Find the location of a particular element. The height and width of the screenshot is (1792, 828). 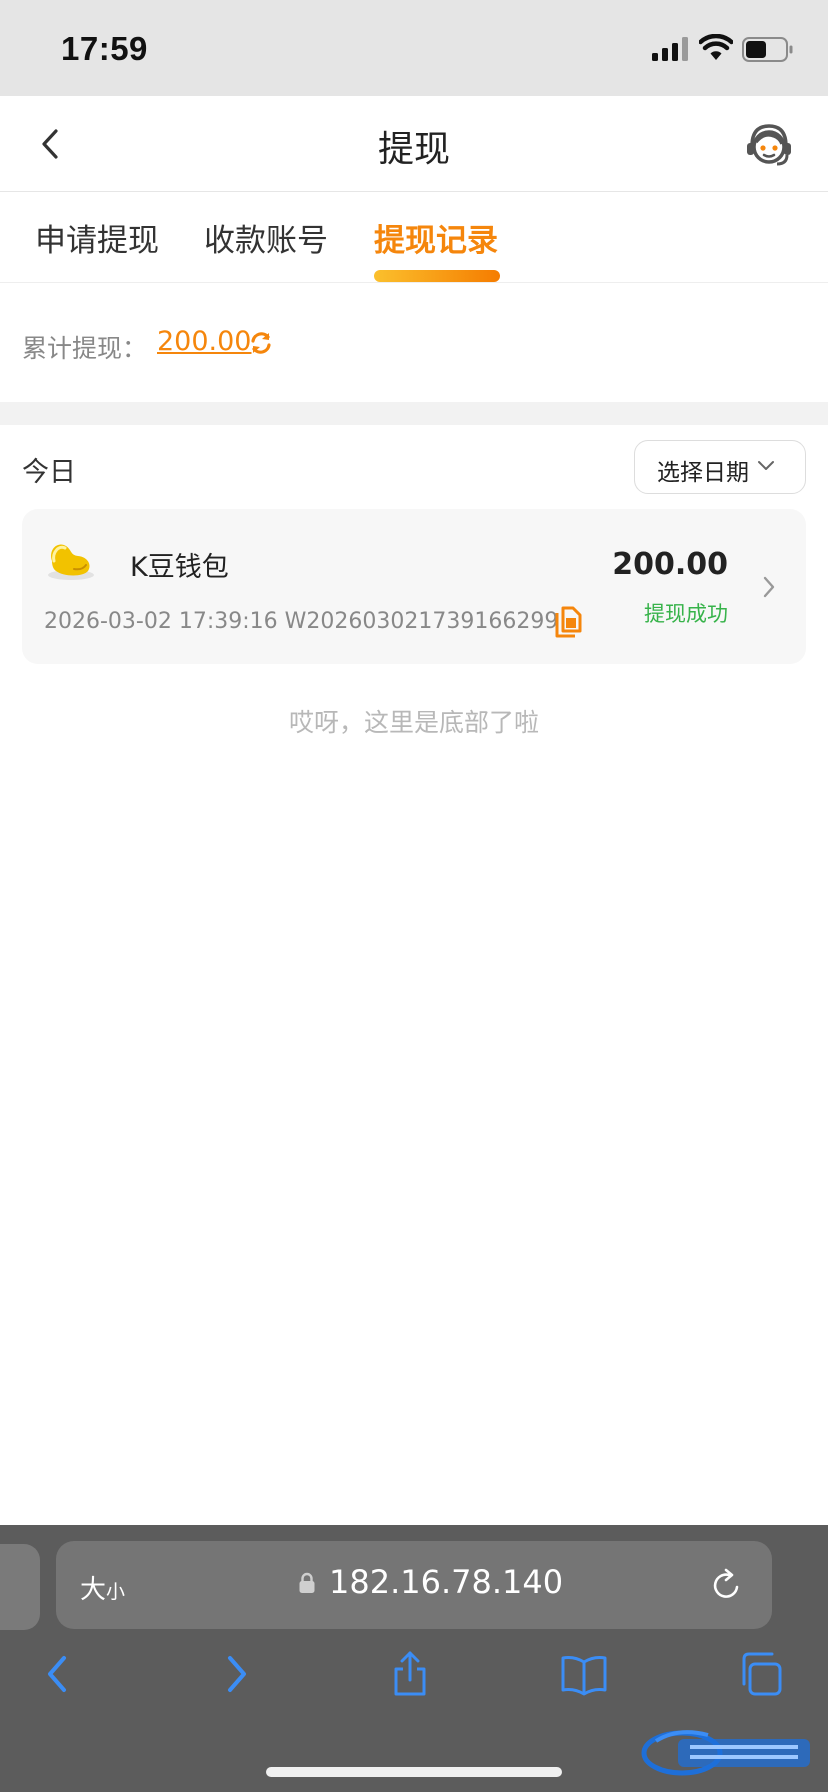

text-size-small: 小 is located at coordinates (116, 1592).